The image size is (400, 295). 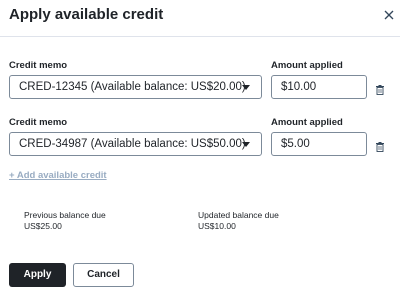 I want to click on credit-memo-select-1: CRED-12345 (Available balance: US$20.00), so click(x=135, y=87).